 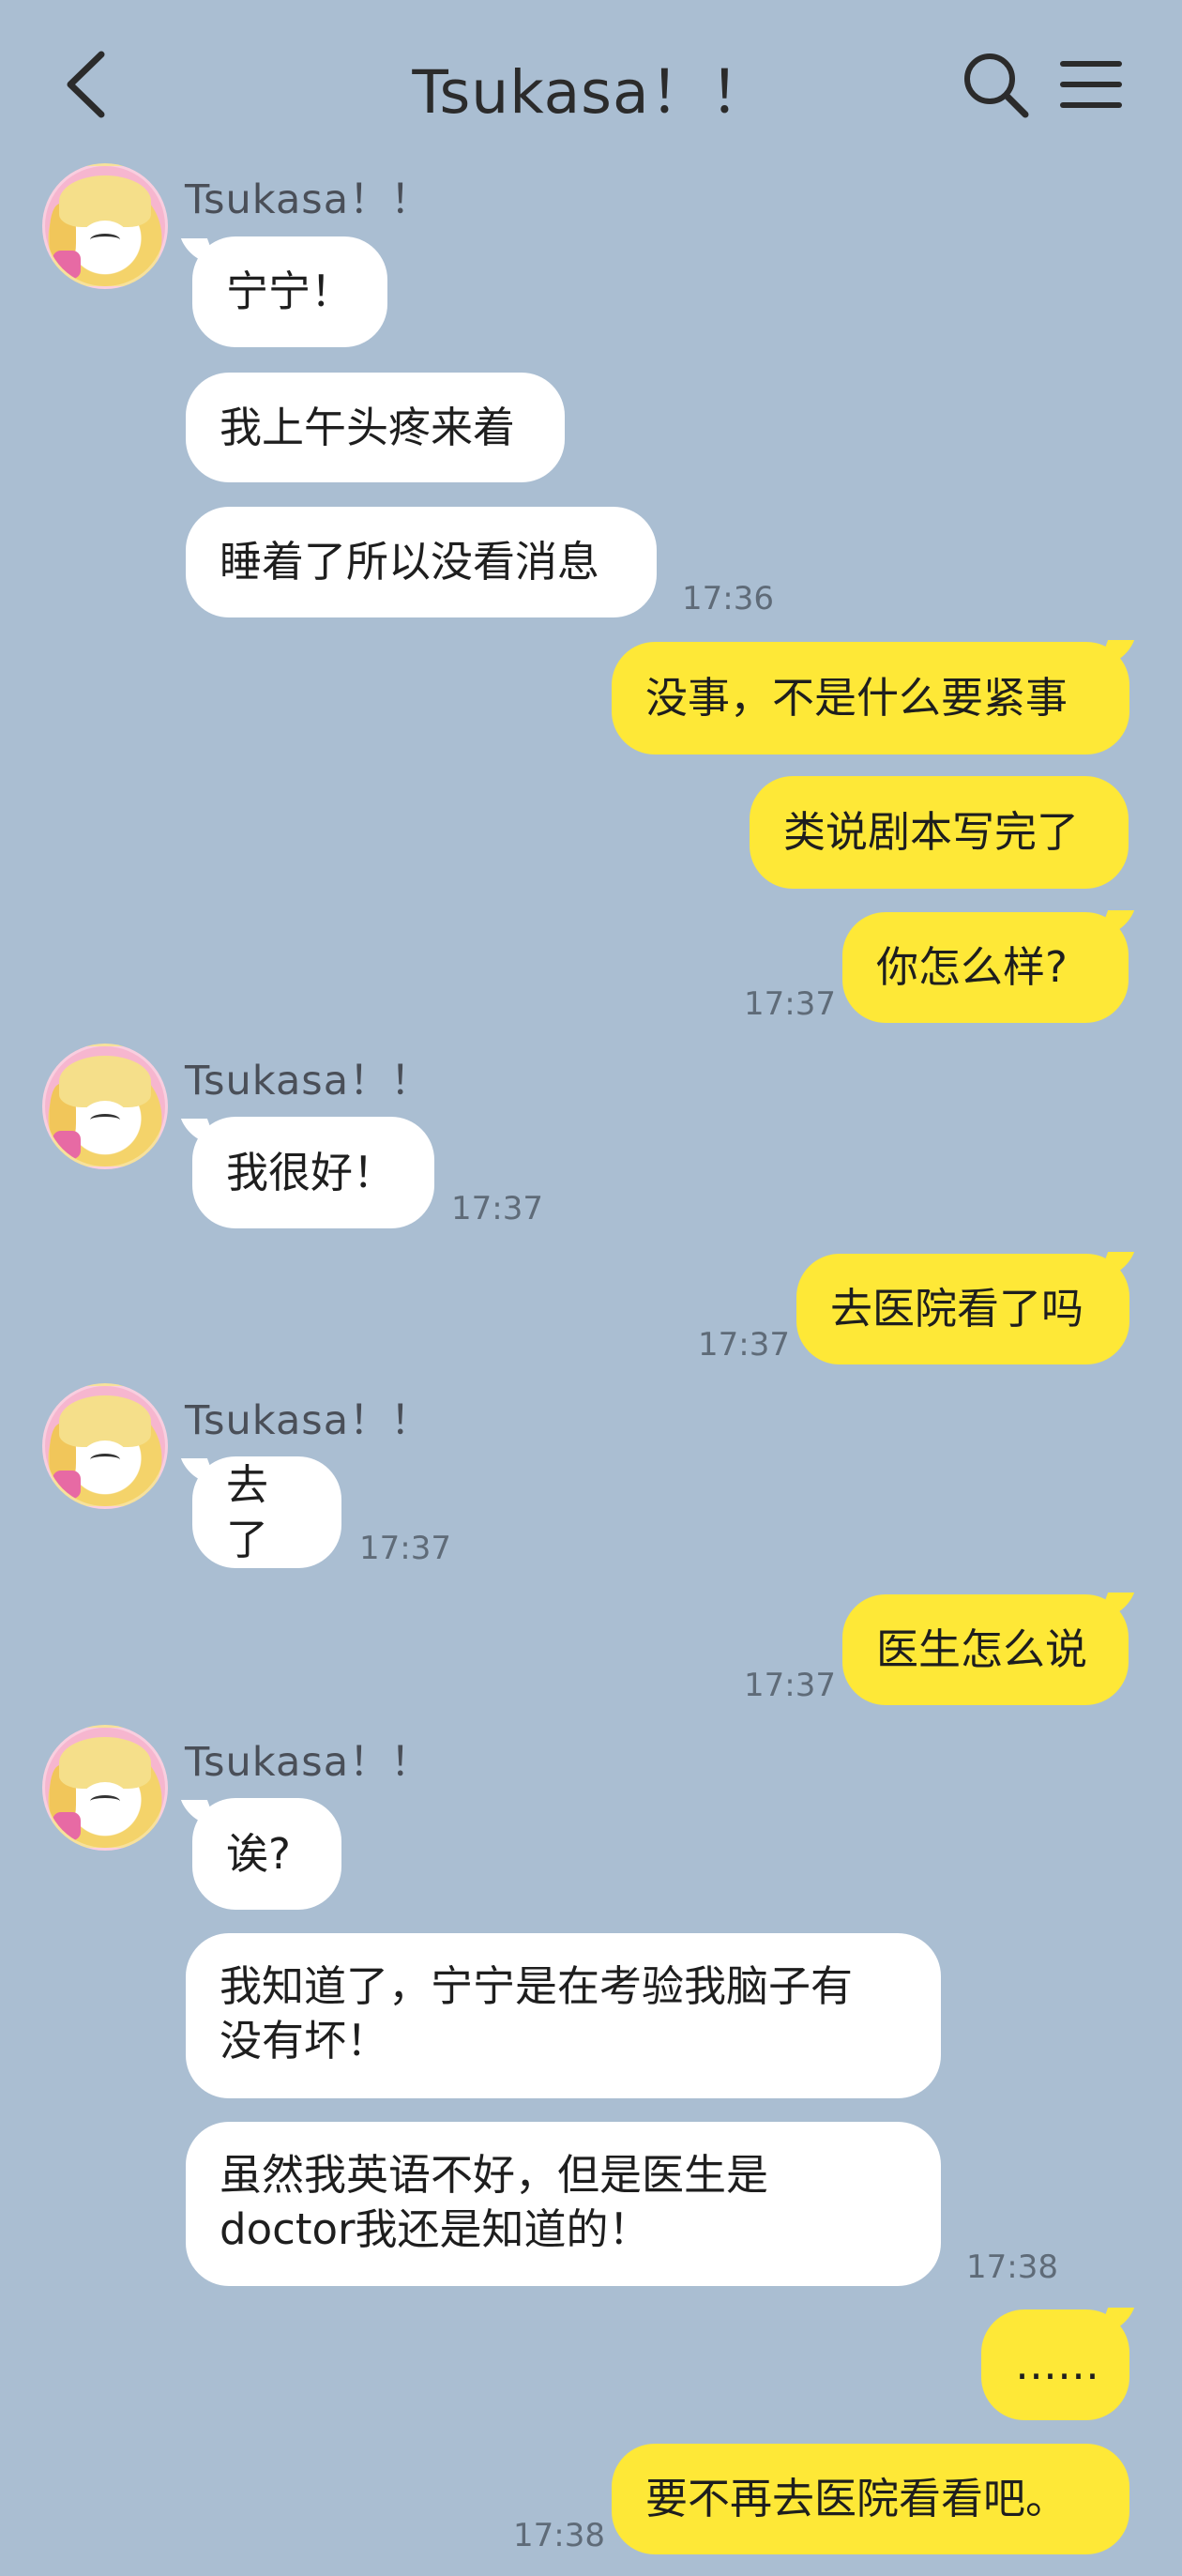 I want to click on message-bubble: 睡着了所以没看消息, so click(x=421, y=562).